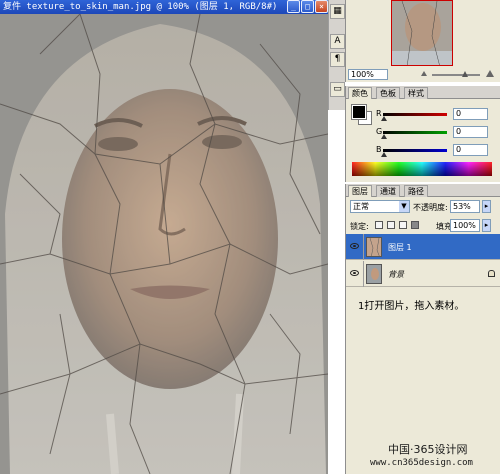 The width and height of the screenshot is (500, 474). I want to click on r-slider, so click(415, 114).